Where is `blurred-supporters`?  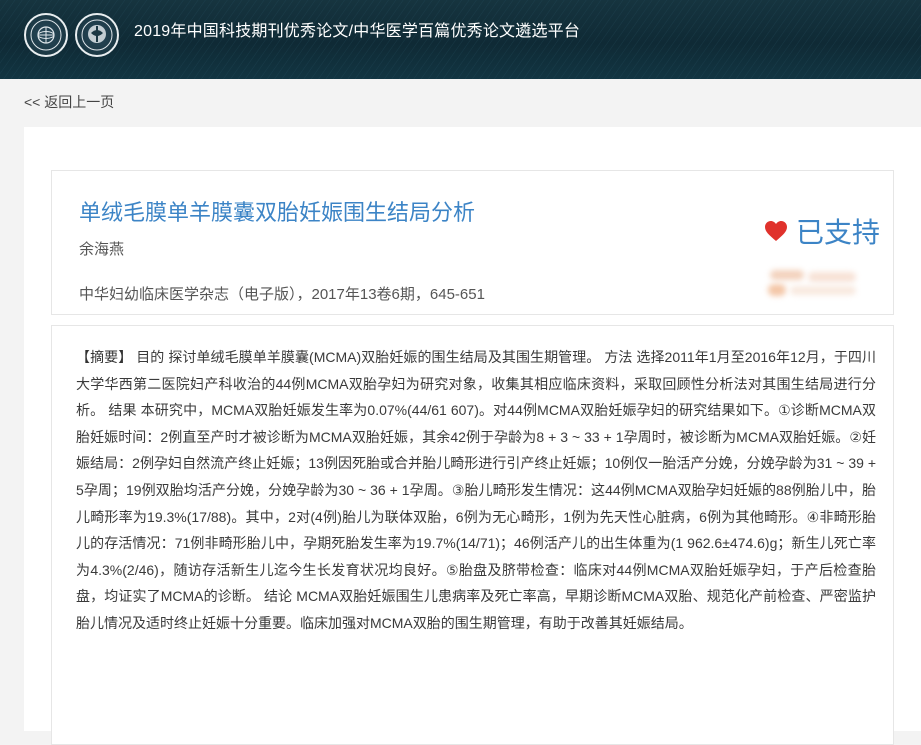
blurred-supporters is located at coordinates (812, 284).